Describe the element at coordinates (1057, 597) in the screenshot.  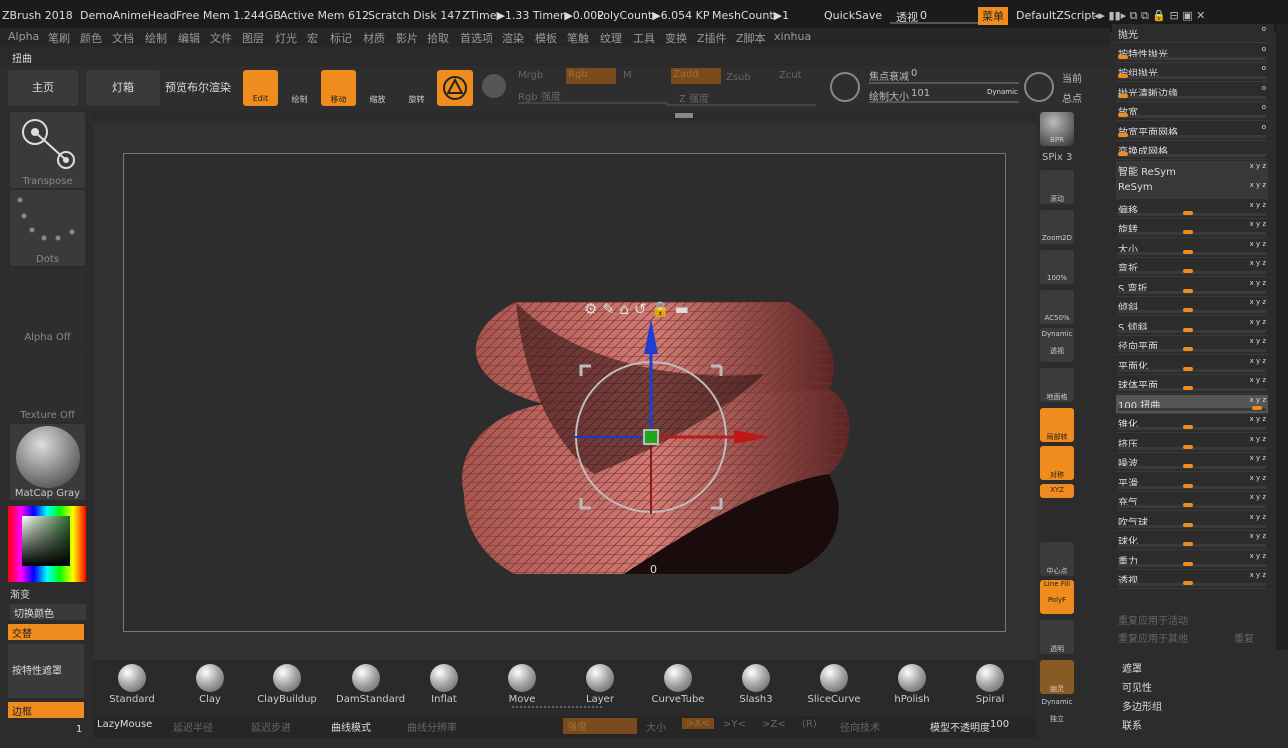
I see `polyframe-button: Line Fill PolyF` at that location.